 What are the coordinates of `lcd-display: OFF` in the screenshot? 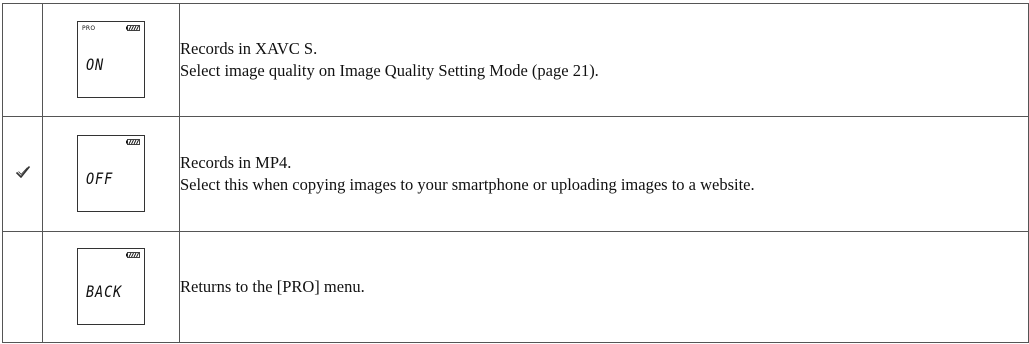 It's located at (111, 173).